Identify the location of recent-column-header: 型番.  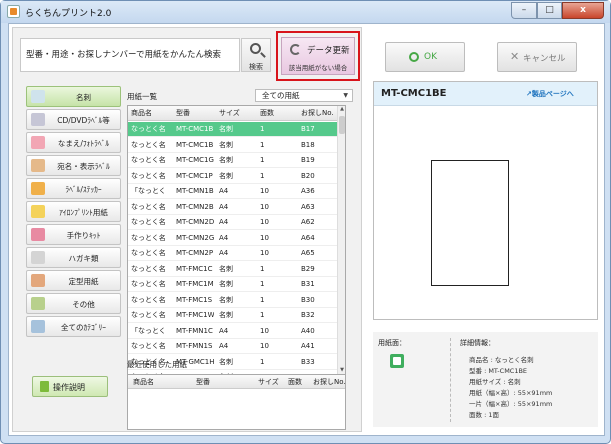
(203, 382).